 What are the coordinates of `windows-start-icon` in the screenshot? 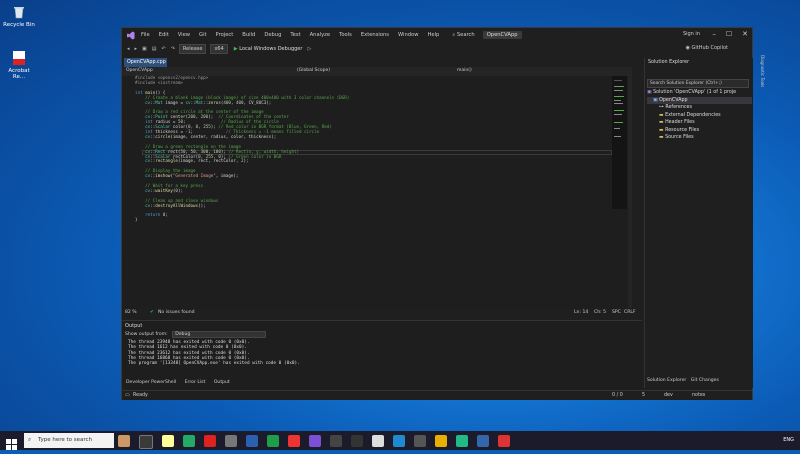 It's located at (11, 444).